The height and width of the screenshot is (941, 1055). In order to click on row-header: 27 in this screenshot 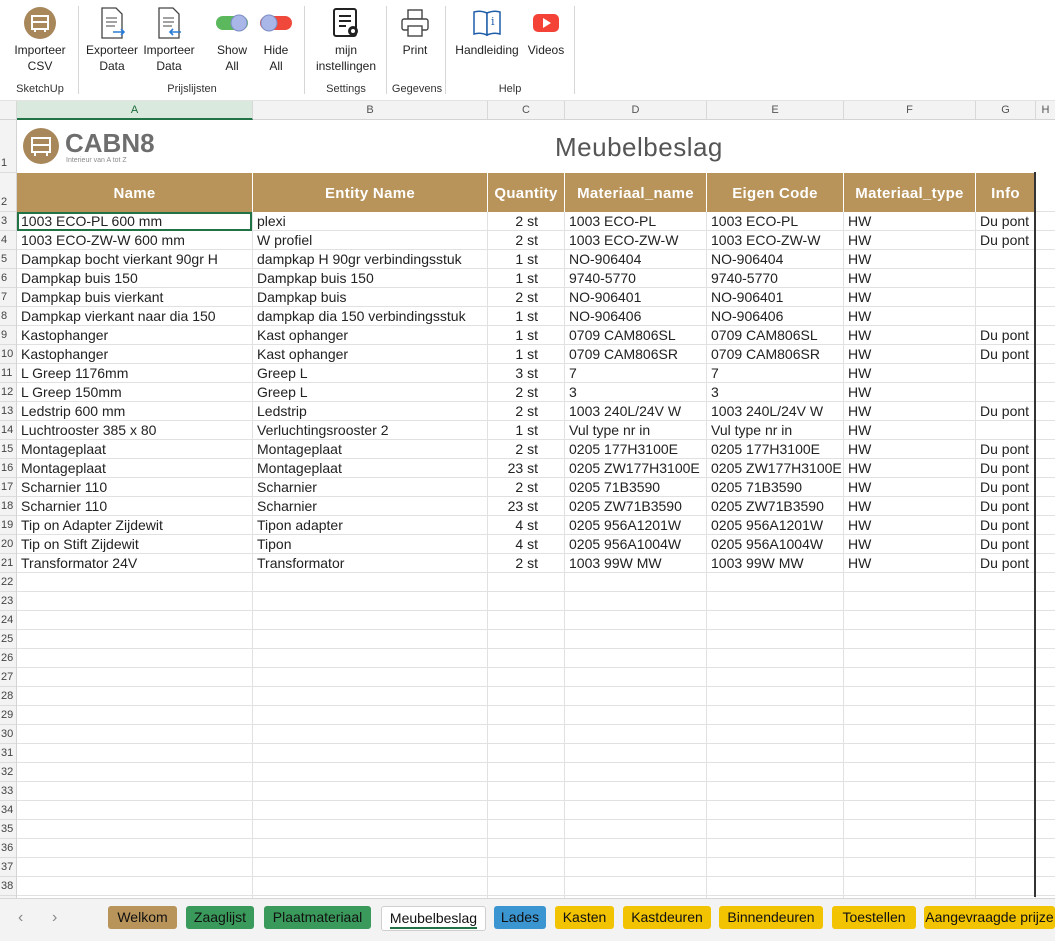, I will do `click(8, 677)`.